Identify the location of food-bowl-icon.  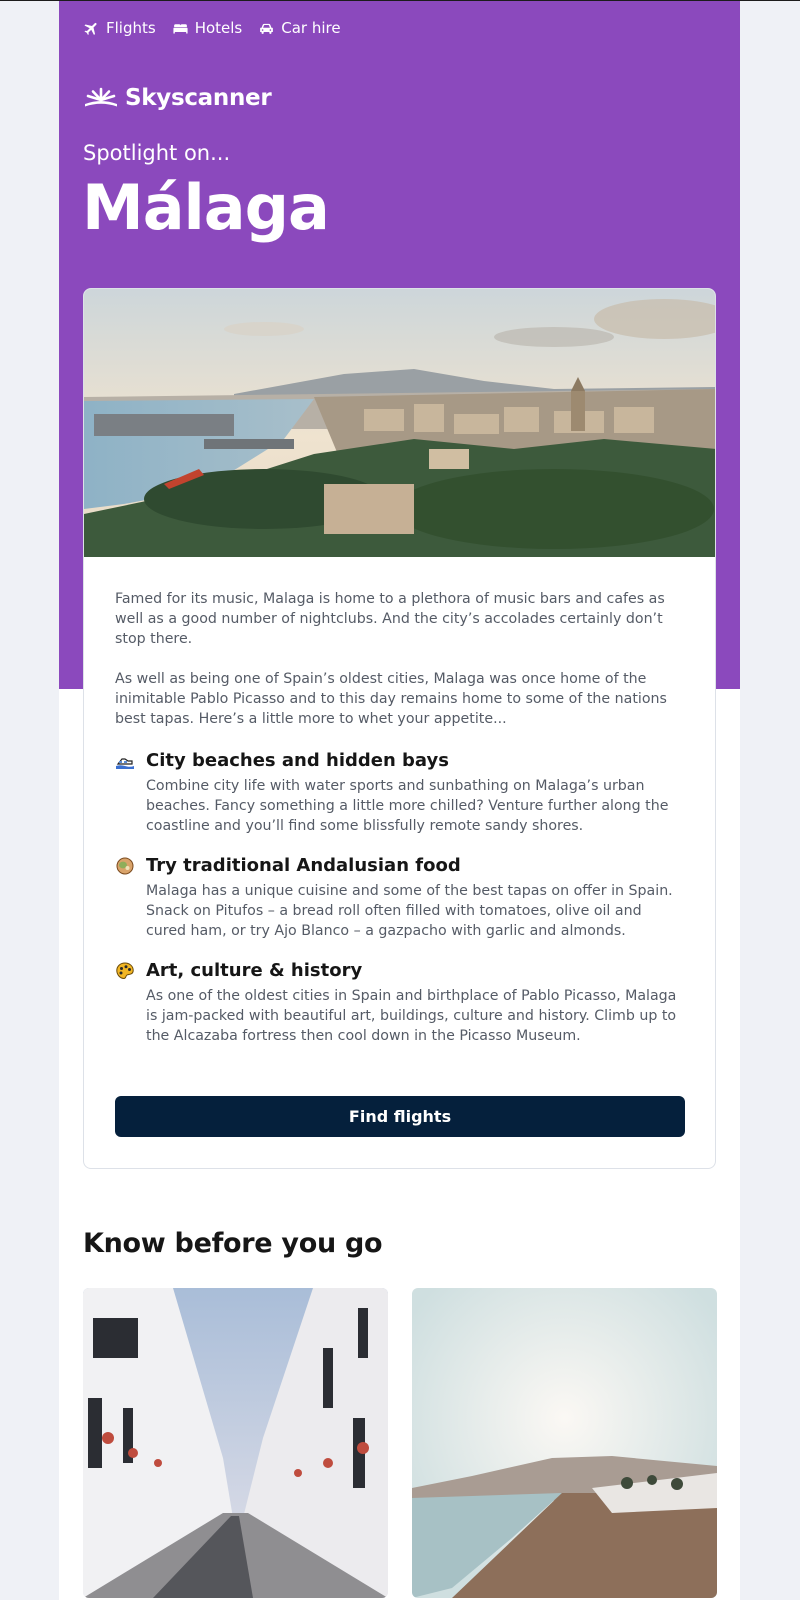
(125, 866).